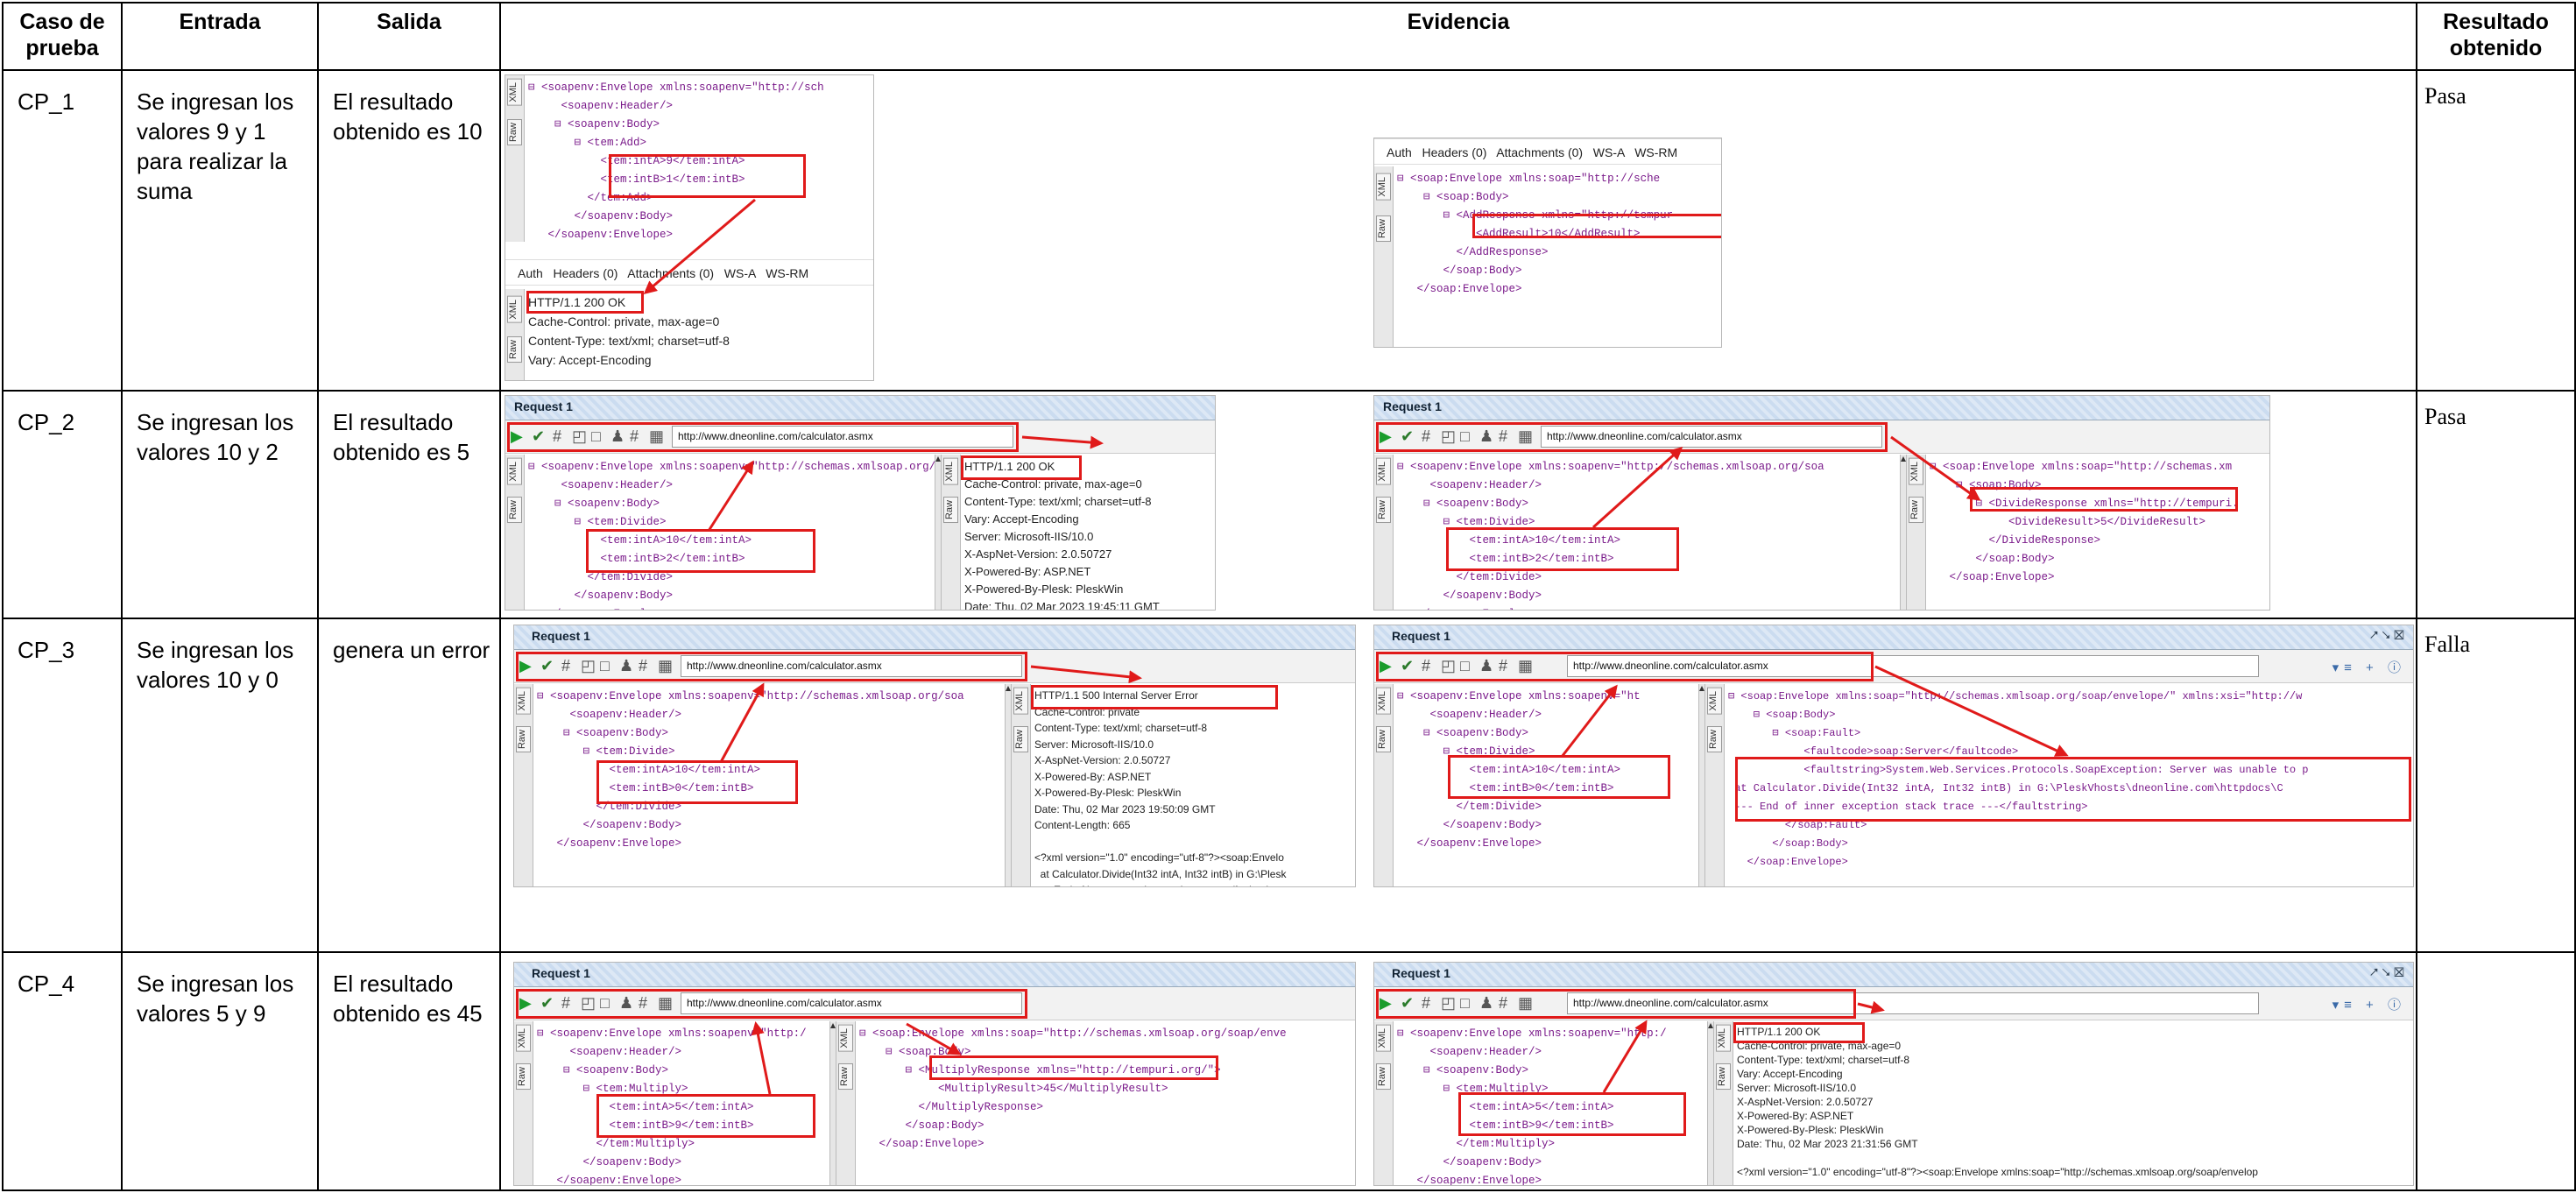 The height and width of the screenshot is (1193, 2576). Describe the element at coordinates (62, 785) in the screenshot. I see `row-caso: CP_3` at that location.